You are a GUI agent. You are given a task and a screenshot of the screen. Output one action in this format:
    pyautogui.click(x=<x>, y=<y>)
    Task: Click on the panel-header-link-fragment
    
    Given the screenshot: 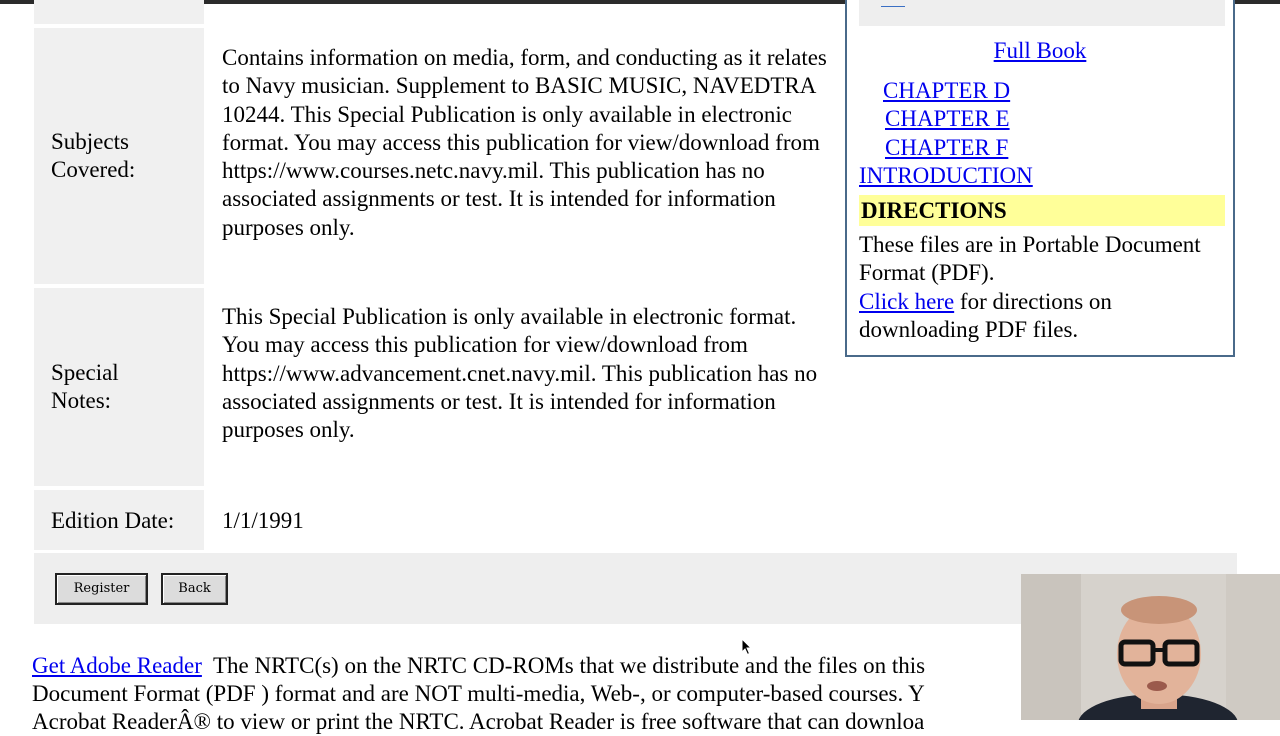 What is the action you would take?
    pyautogui.click(x=893, y=3)
    